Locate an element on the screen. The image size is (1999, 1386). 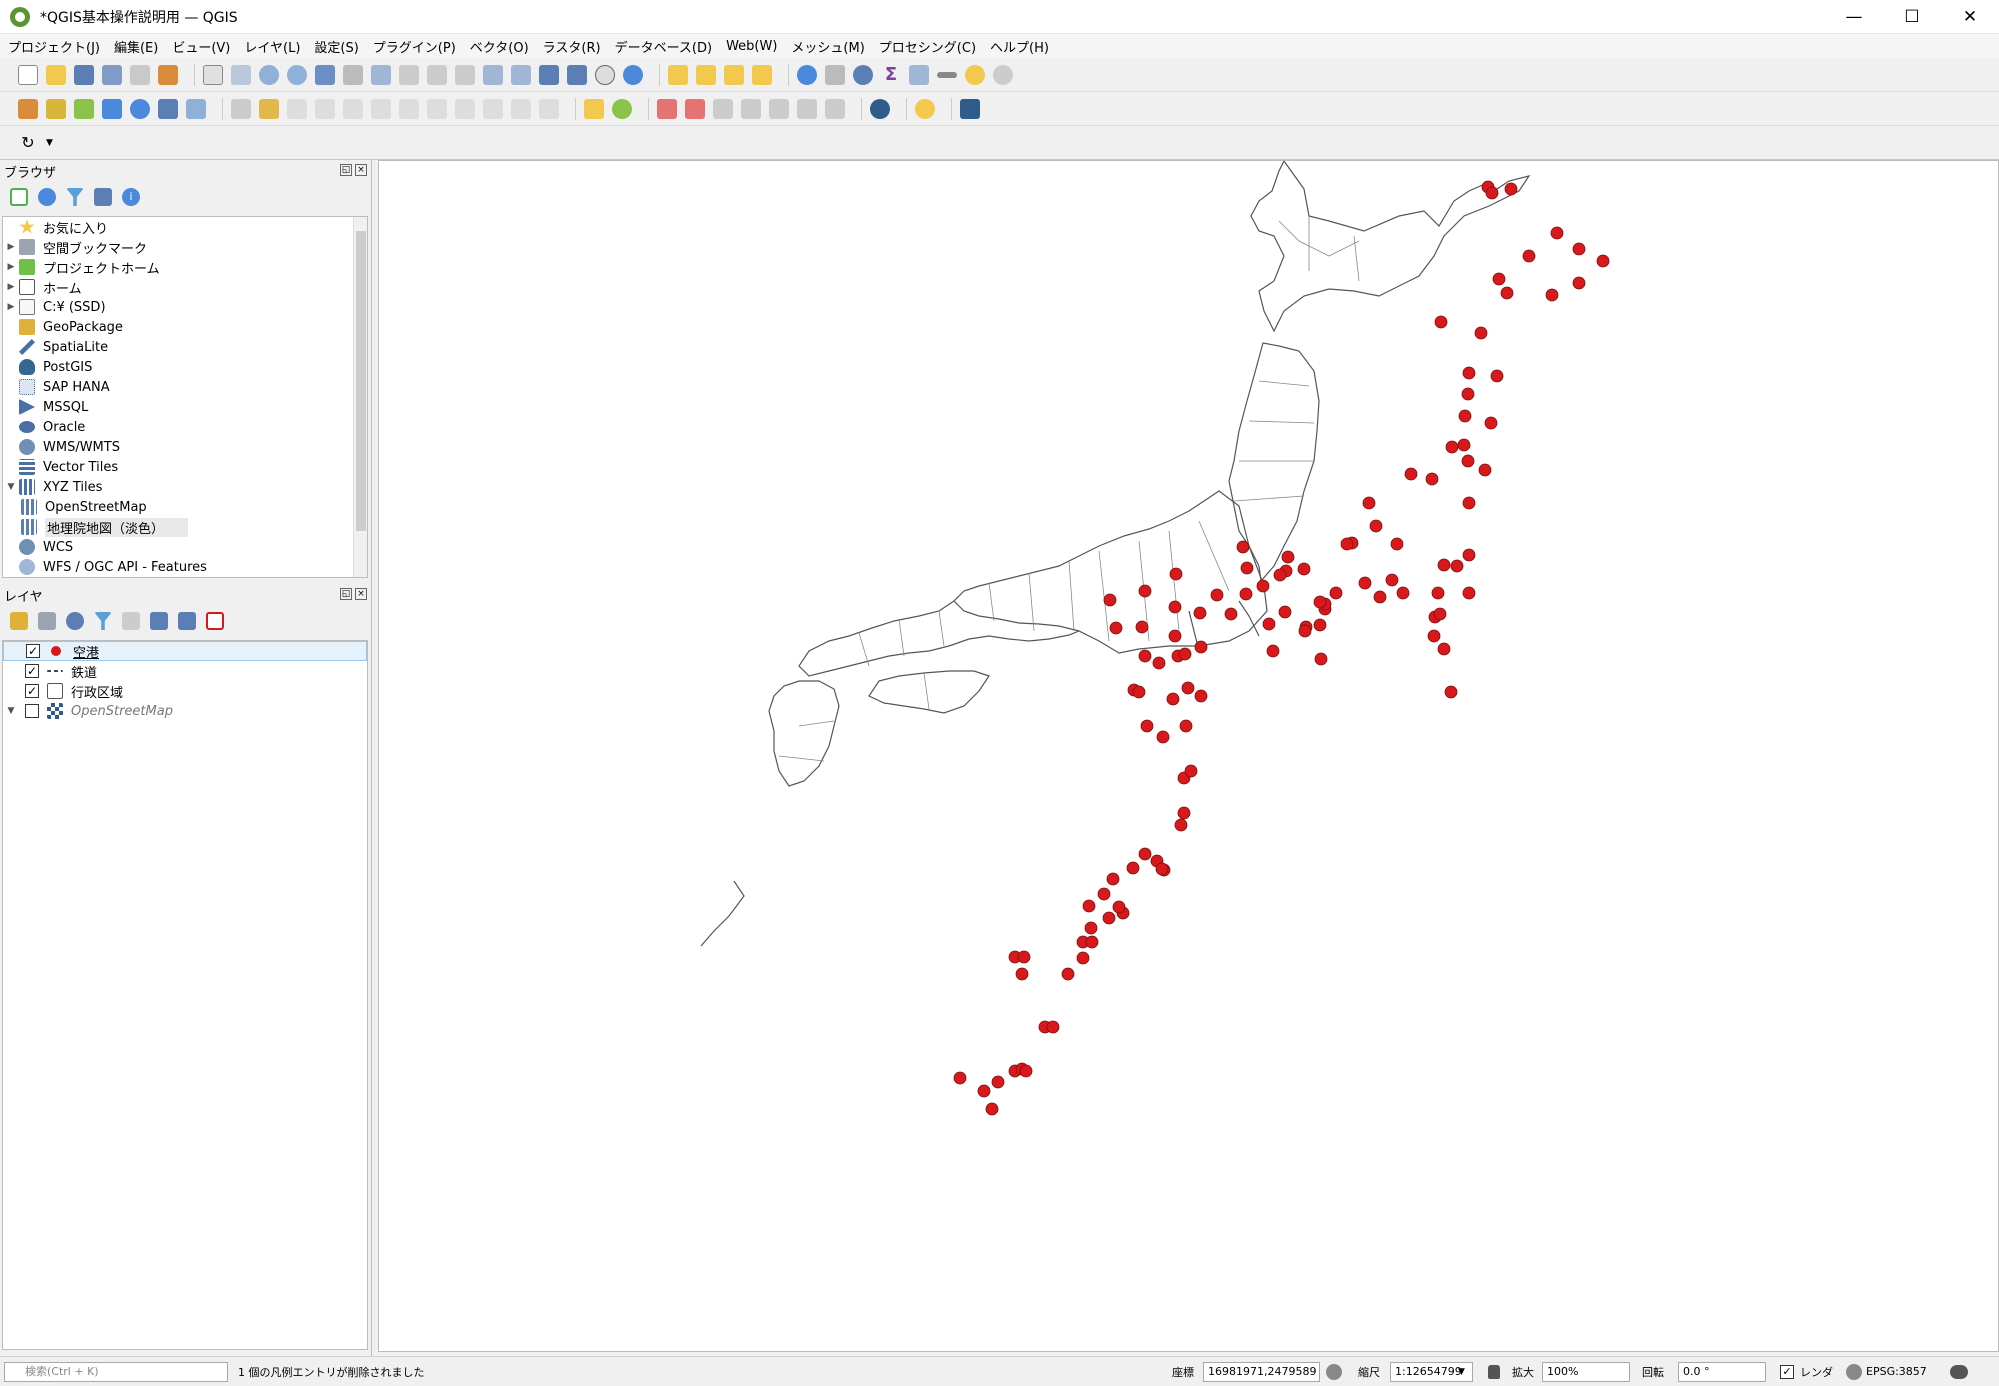
filter-legend-icon is located at coordinates (103, 621).